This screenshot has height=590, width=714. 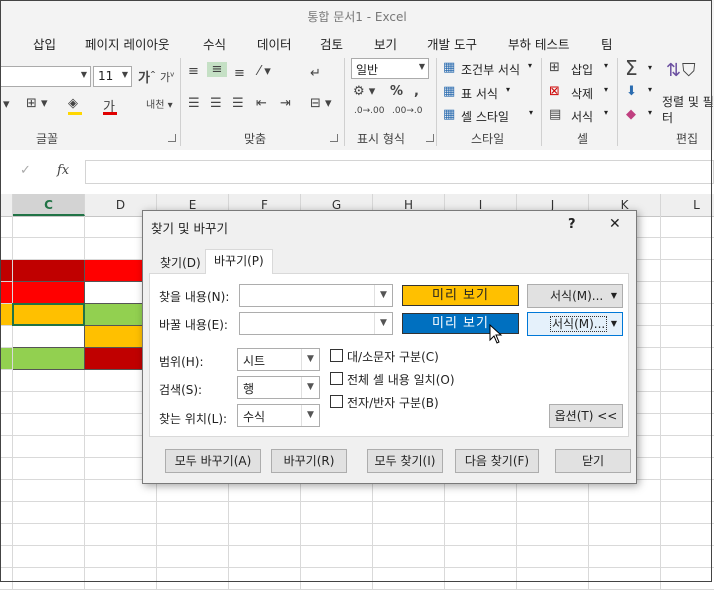 What do you see at coordinates (688, 110) in the screenshot?
I see `sort-filter-button: 정렬 및 필터` at bounding box center [688, 110].